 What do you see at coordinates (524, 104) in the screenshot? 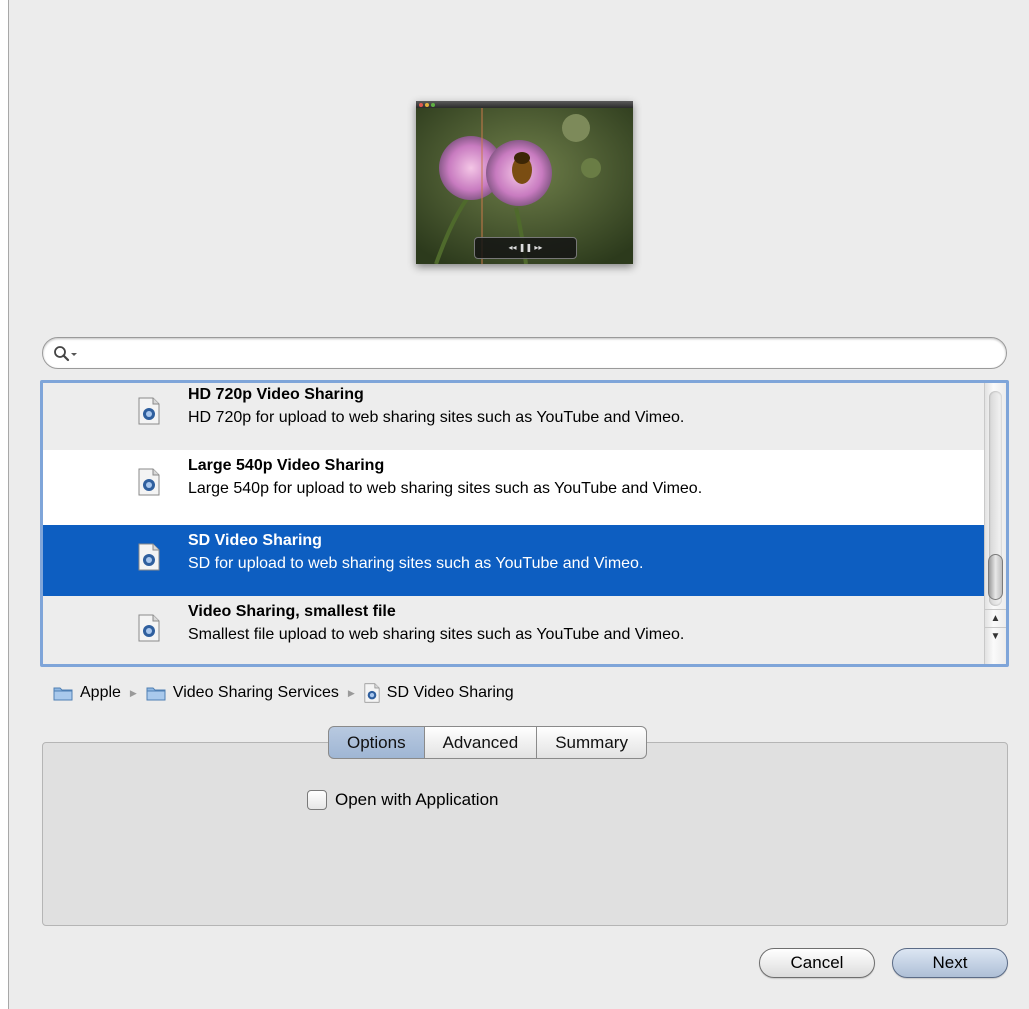
I see `preview-window-titlebar` at bounding box center [524, 104].